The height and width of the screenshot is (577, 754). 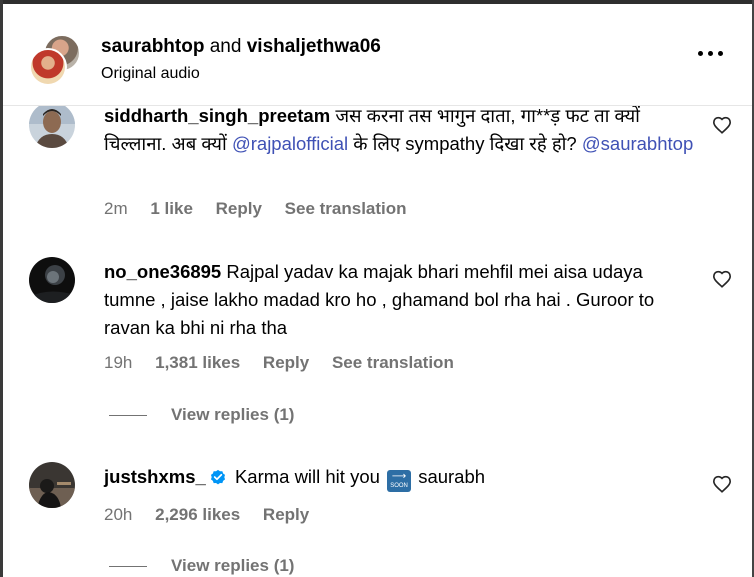 What do you see at coordinates (118, 514) in the screenshot?
I see `comment-time: 20h` at bounding box center [118, 514].